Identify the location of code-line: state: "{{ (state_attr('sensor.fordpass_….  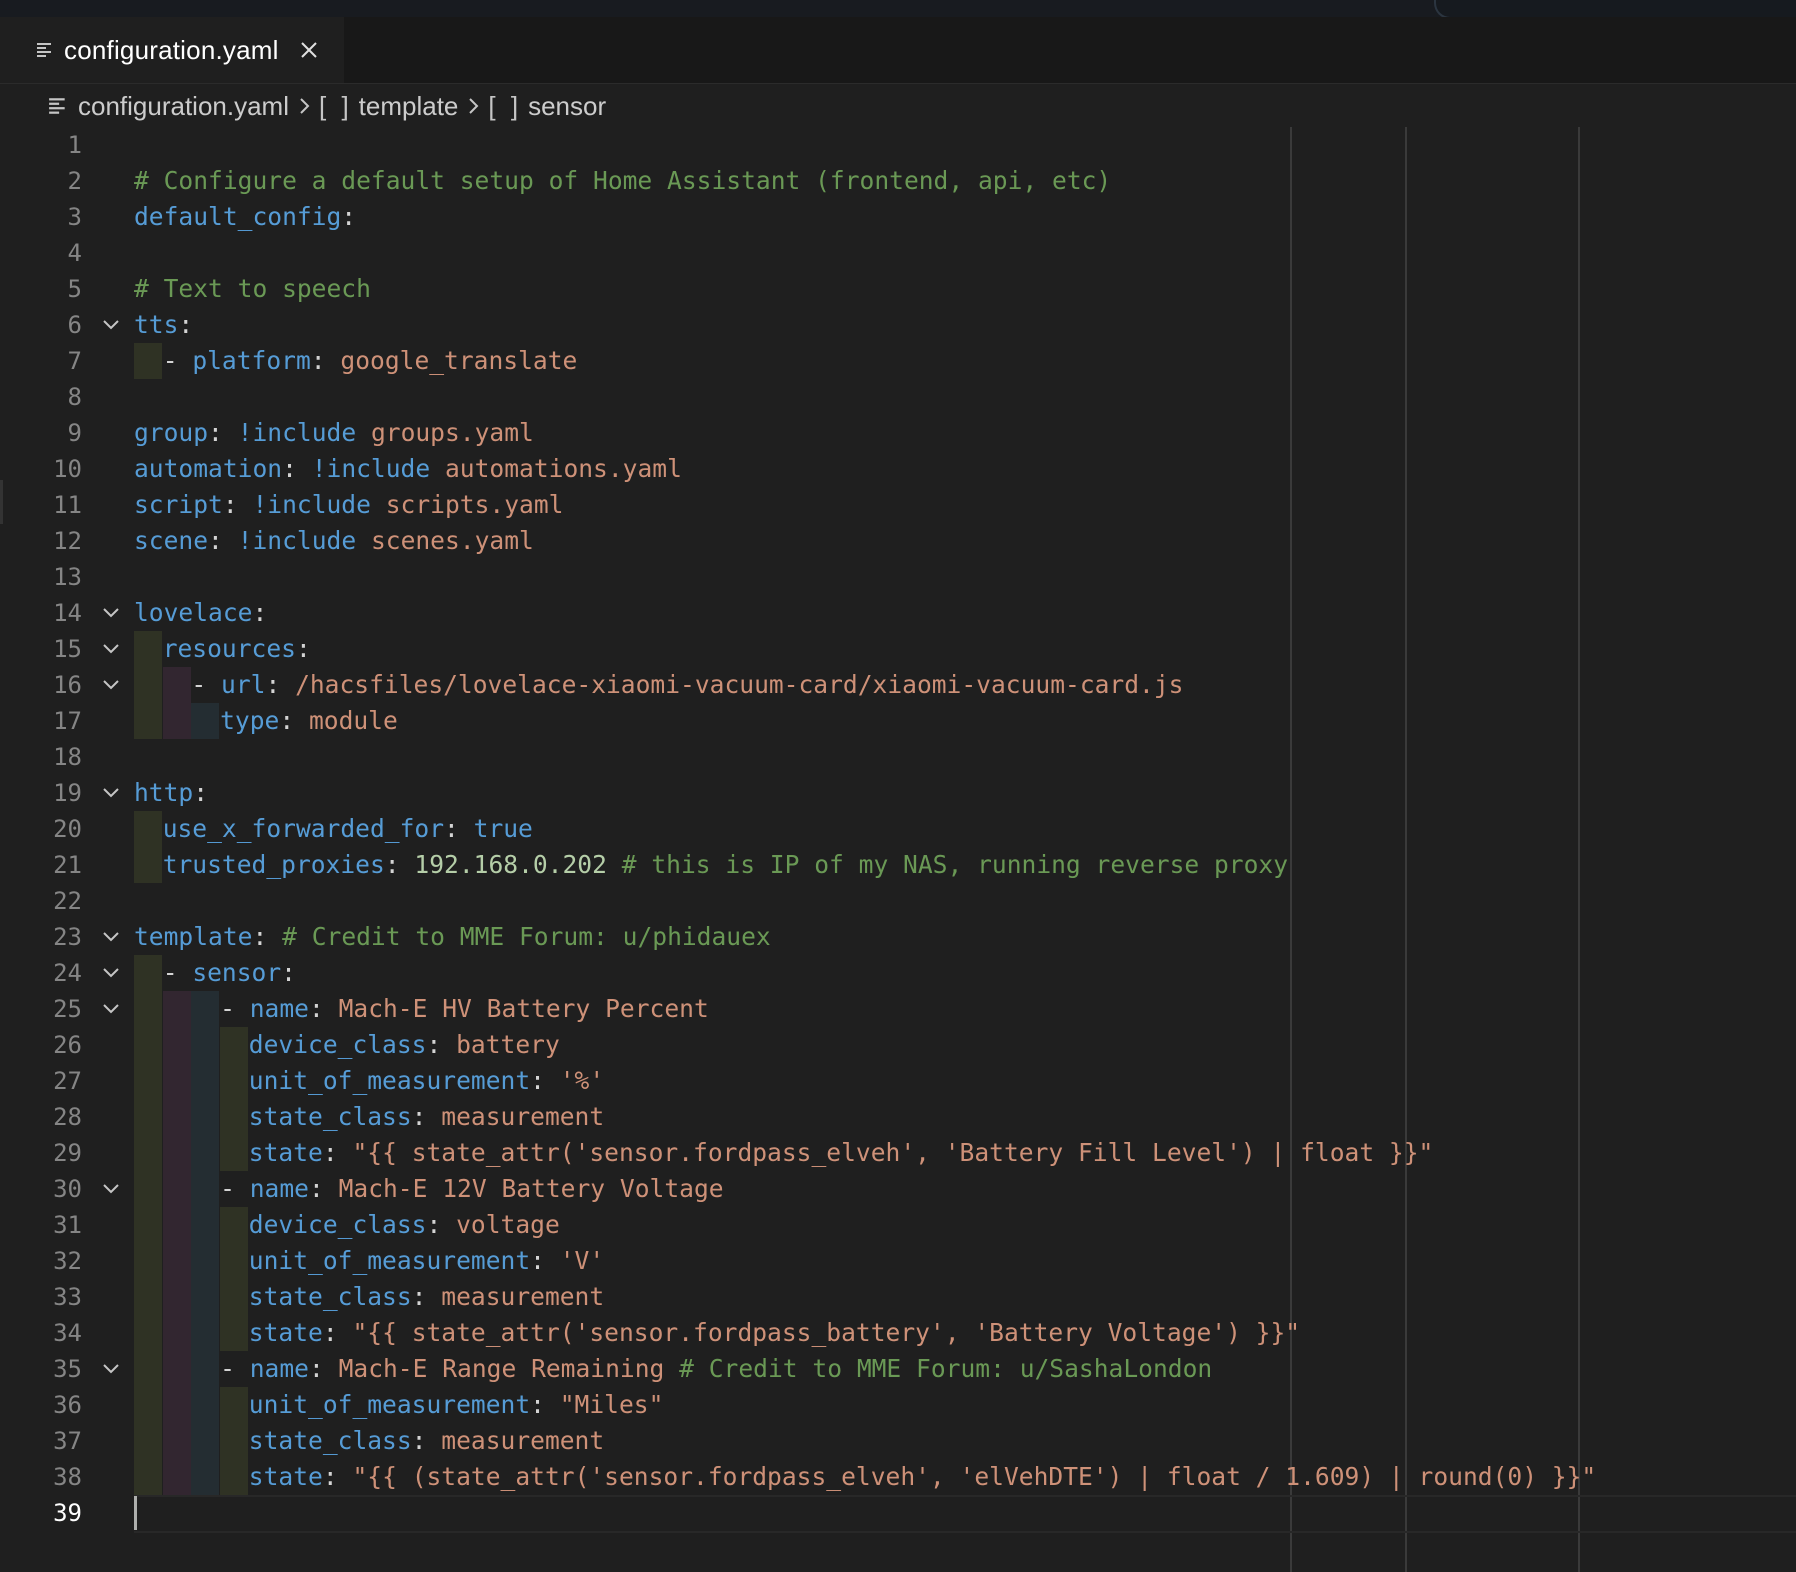
(922, 1477).